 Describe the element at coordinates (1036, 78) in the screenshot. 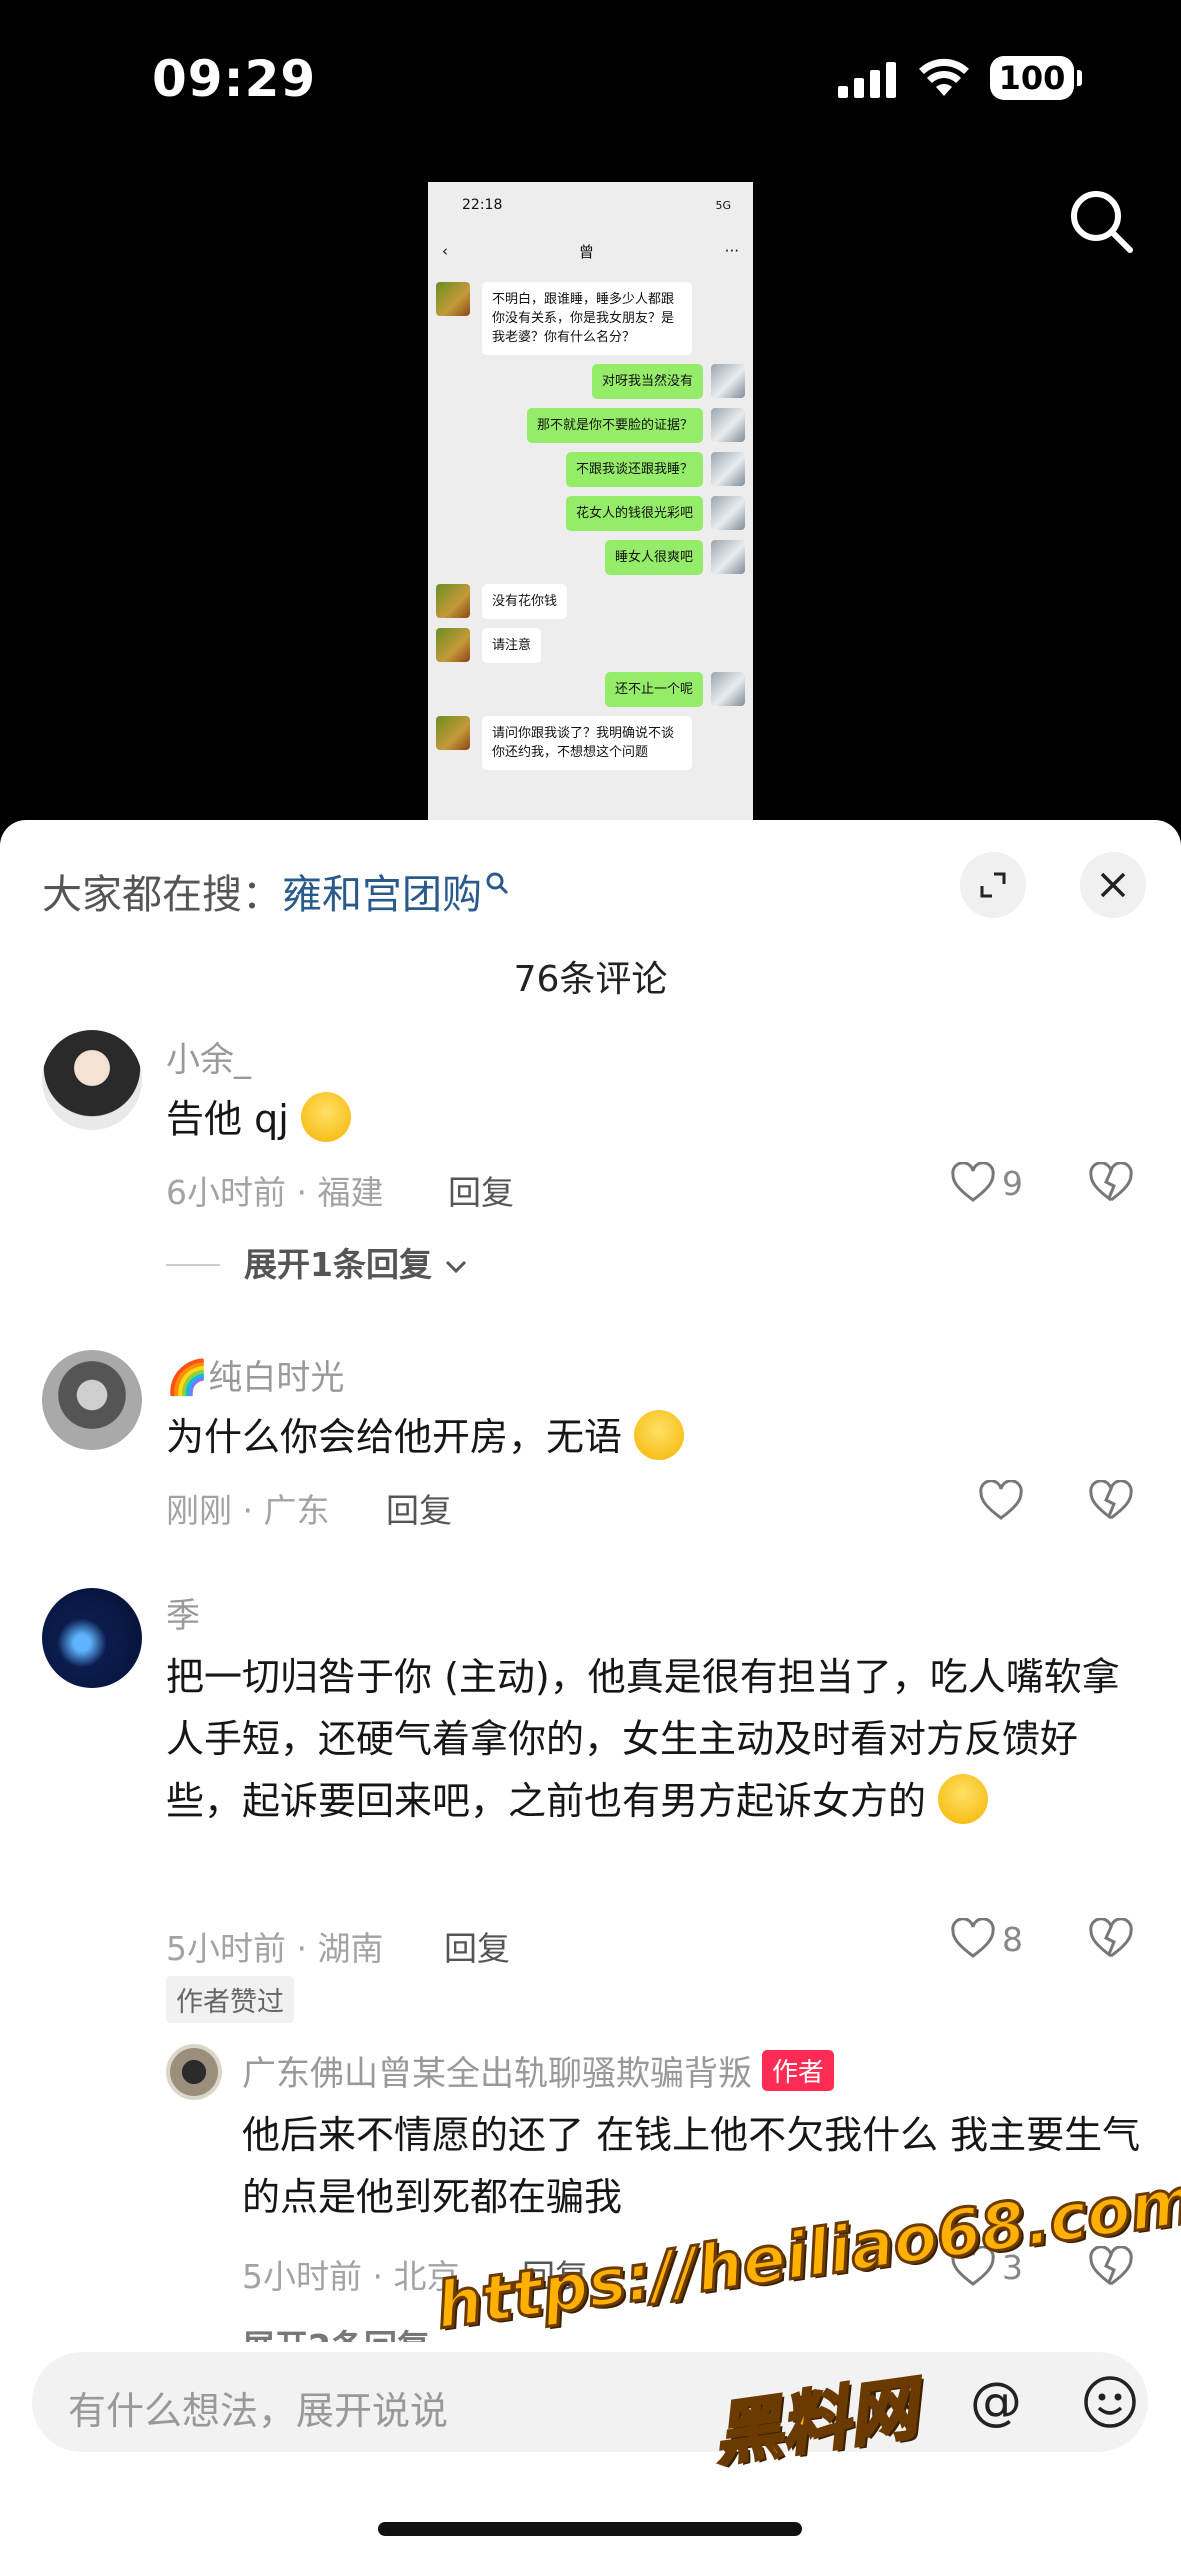

I see `battery-indicator: 100` at that location.